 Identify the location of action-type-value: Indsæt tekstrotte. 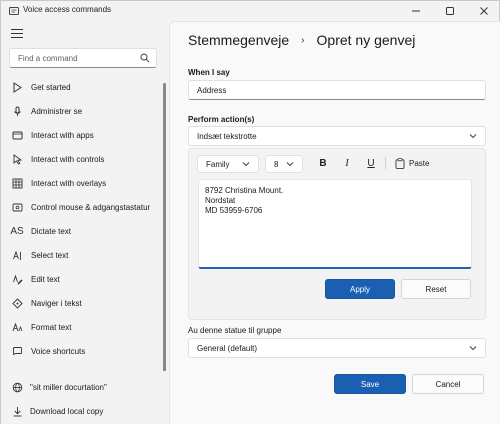
(227, 136).